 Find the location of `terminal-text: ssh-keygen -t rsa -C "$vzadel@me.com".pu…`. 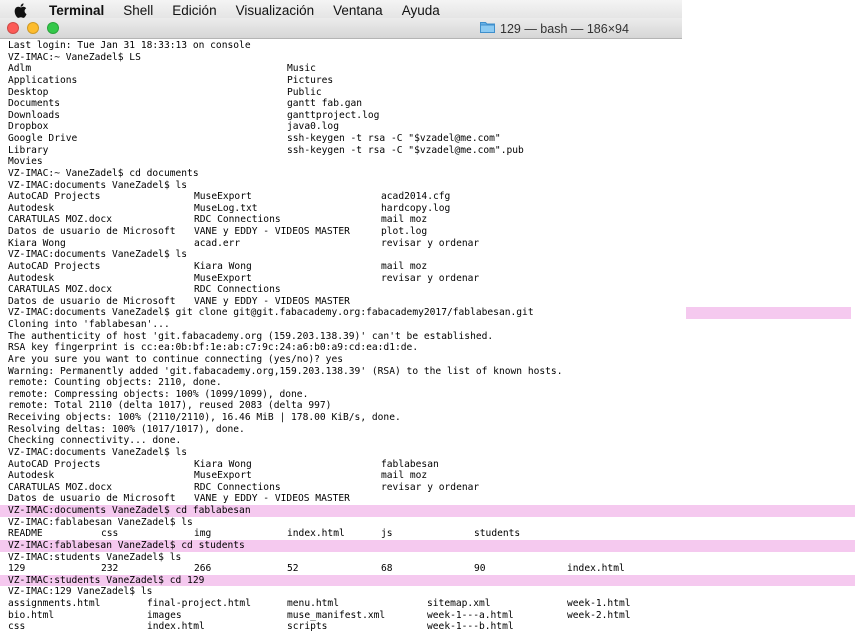

terminal-text: ssh-keygen -t rsa -C "$vzadel@me.com".pu… is located at coordinates (405, 150).